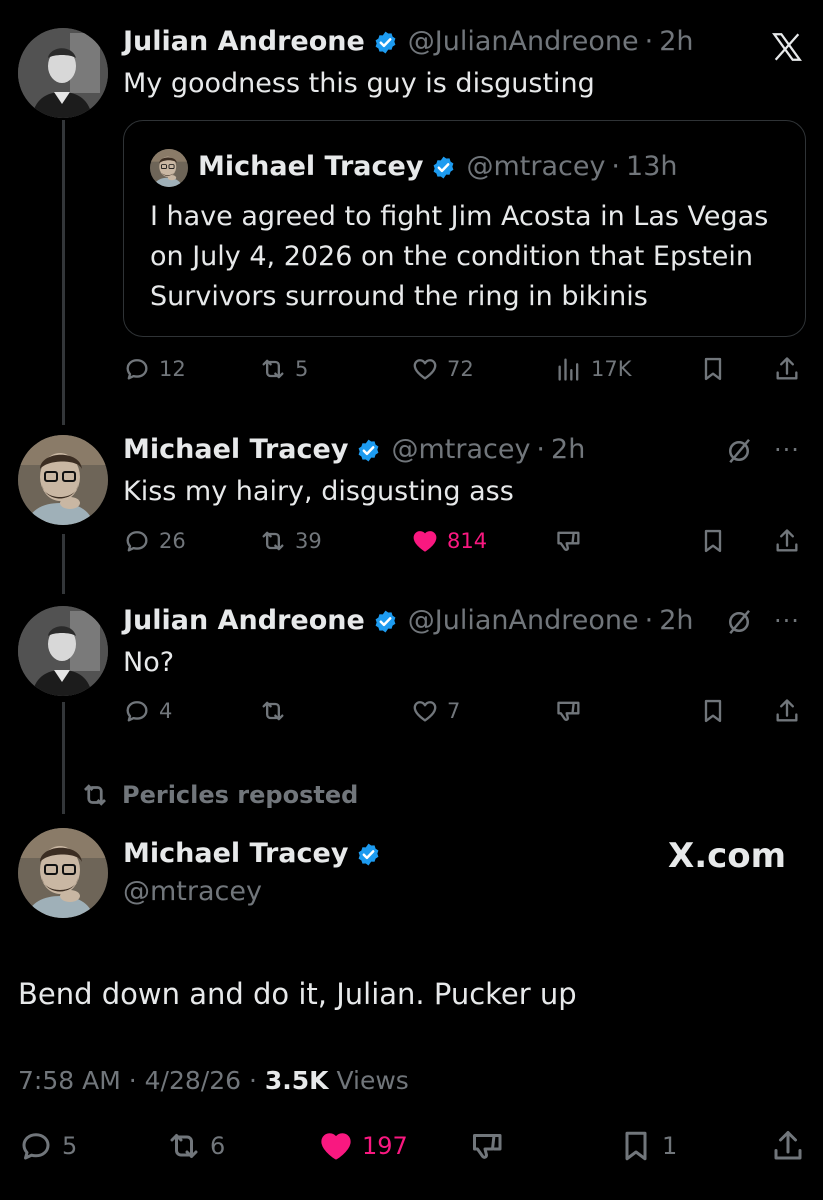  I want to click on tweet-header: Michael Tracey, so click(257, 854).